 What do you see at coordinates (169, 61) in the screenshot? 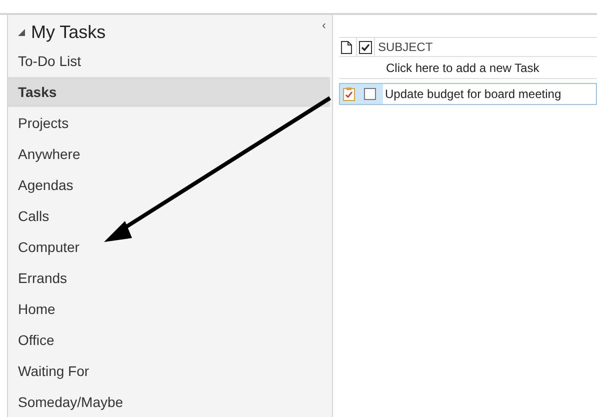
I see `sidebar-item: To-Do List` at bounding box center [169, 61].